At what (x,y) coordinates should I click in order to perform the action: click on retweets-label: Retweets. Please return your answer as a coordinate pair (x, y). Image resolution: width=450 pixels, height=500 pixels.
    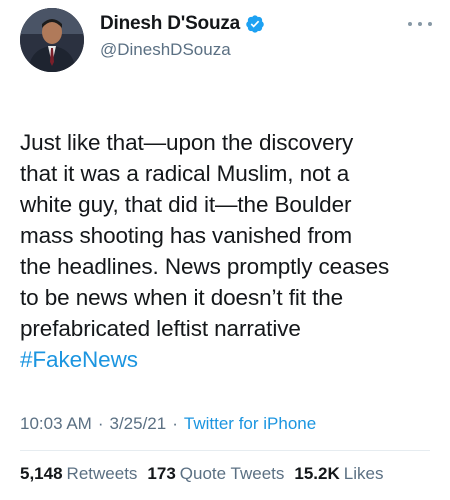
    Looking at the image, I should click on (102, 473).